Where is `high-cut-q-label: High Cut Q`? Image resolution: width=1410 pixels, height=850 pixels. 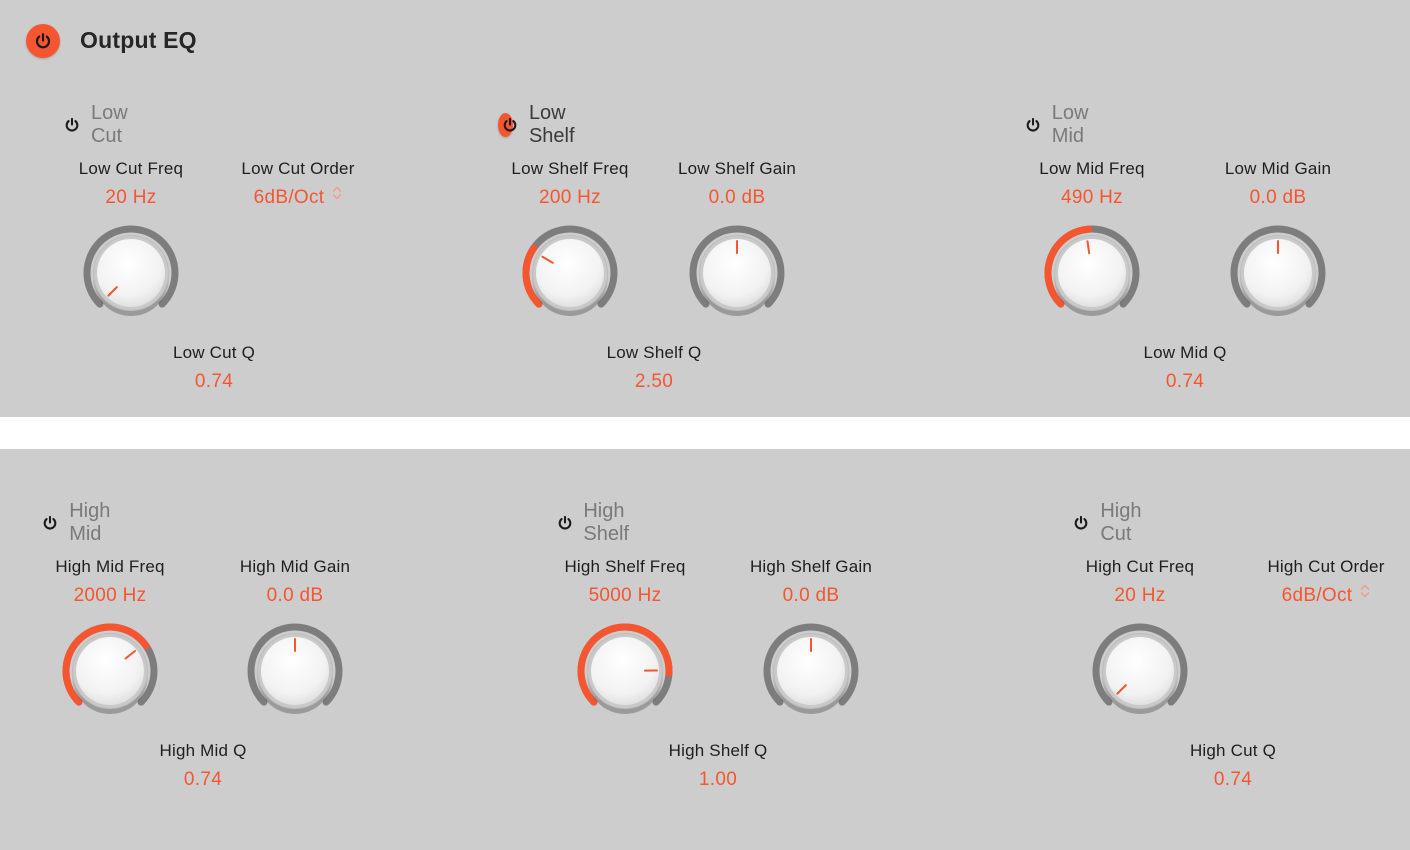
high-cut-q-label: High Cut Q is located at coordinates (1233, 750).